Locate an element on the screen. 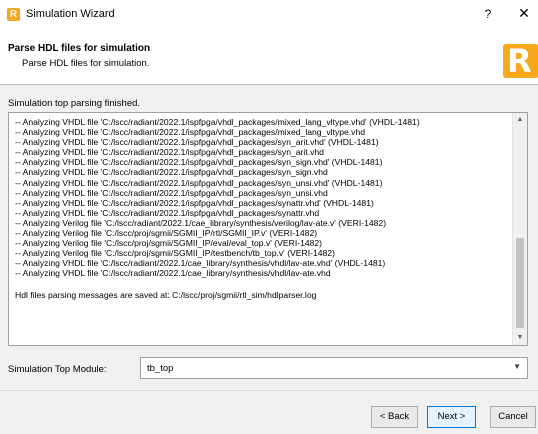 This screenshot has width=538, height=434. scroll-thumb is located at coordinates (520, 283).